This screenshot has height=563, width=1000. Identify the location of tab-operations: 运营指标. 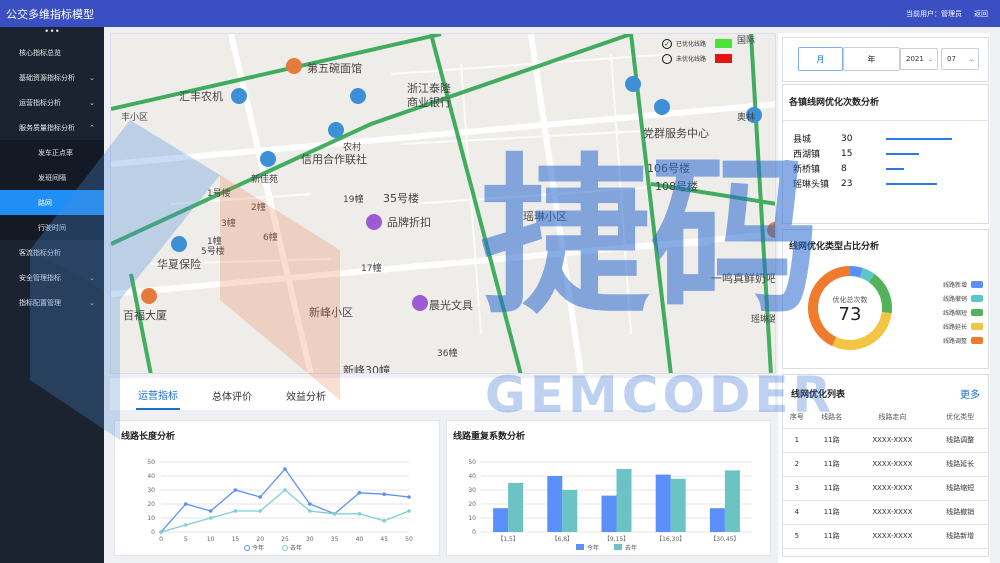
(158, 395).